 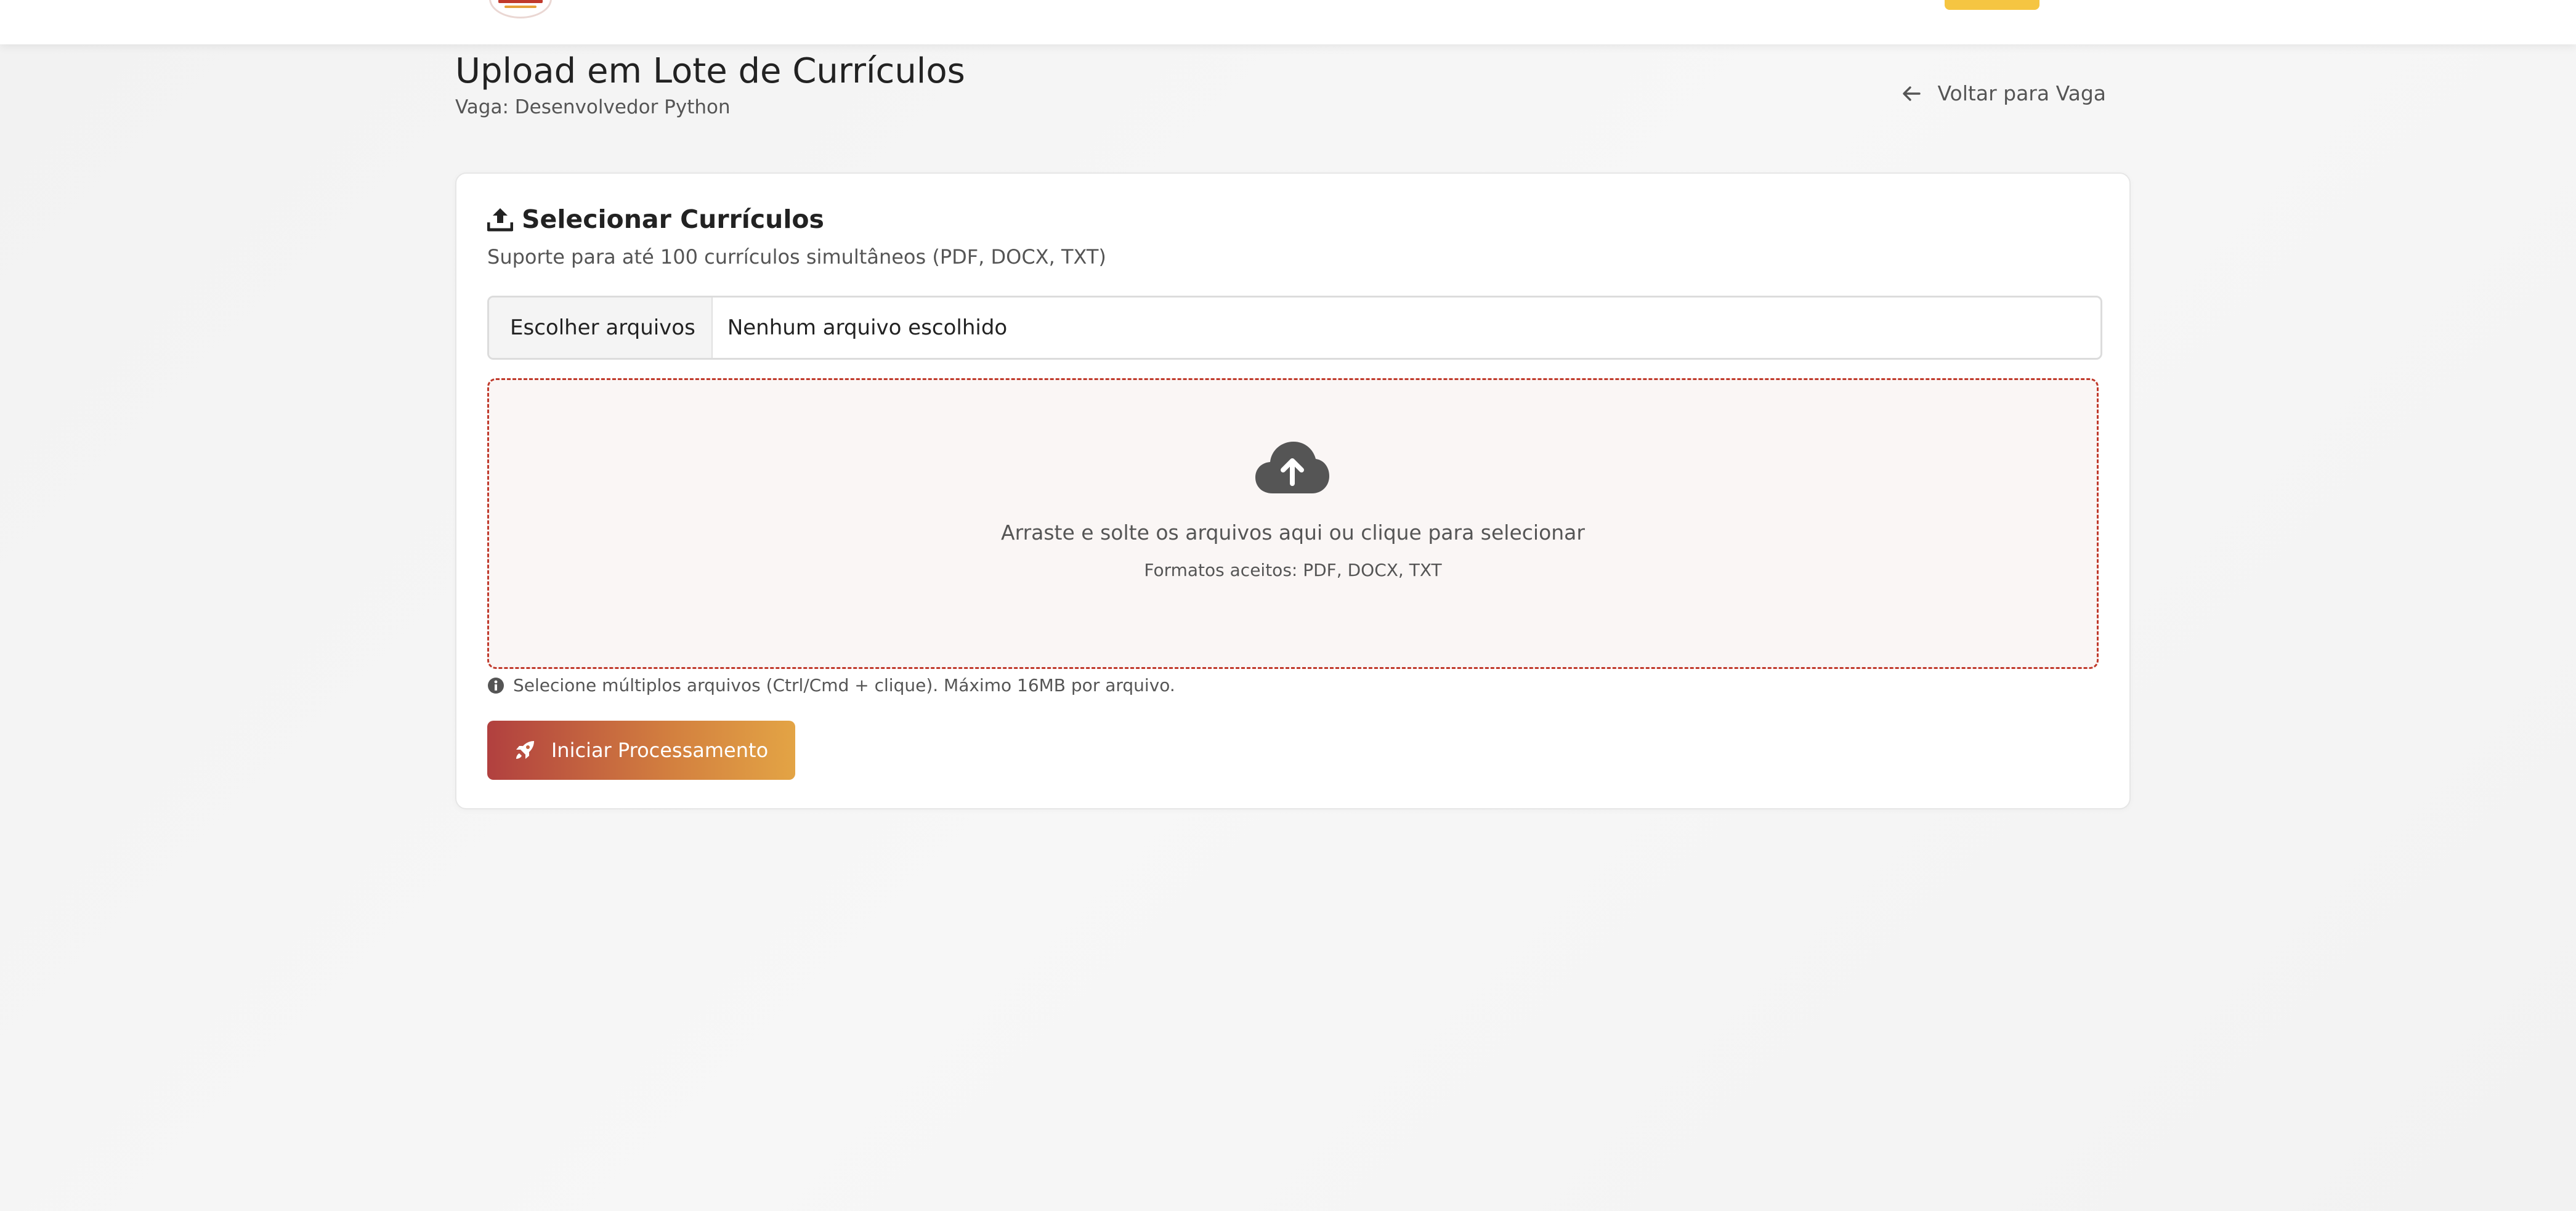 I want to click on start-processing-button: Iniciar Processamento, so click(x=641, y=751).